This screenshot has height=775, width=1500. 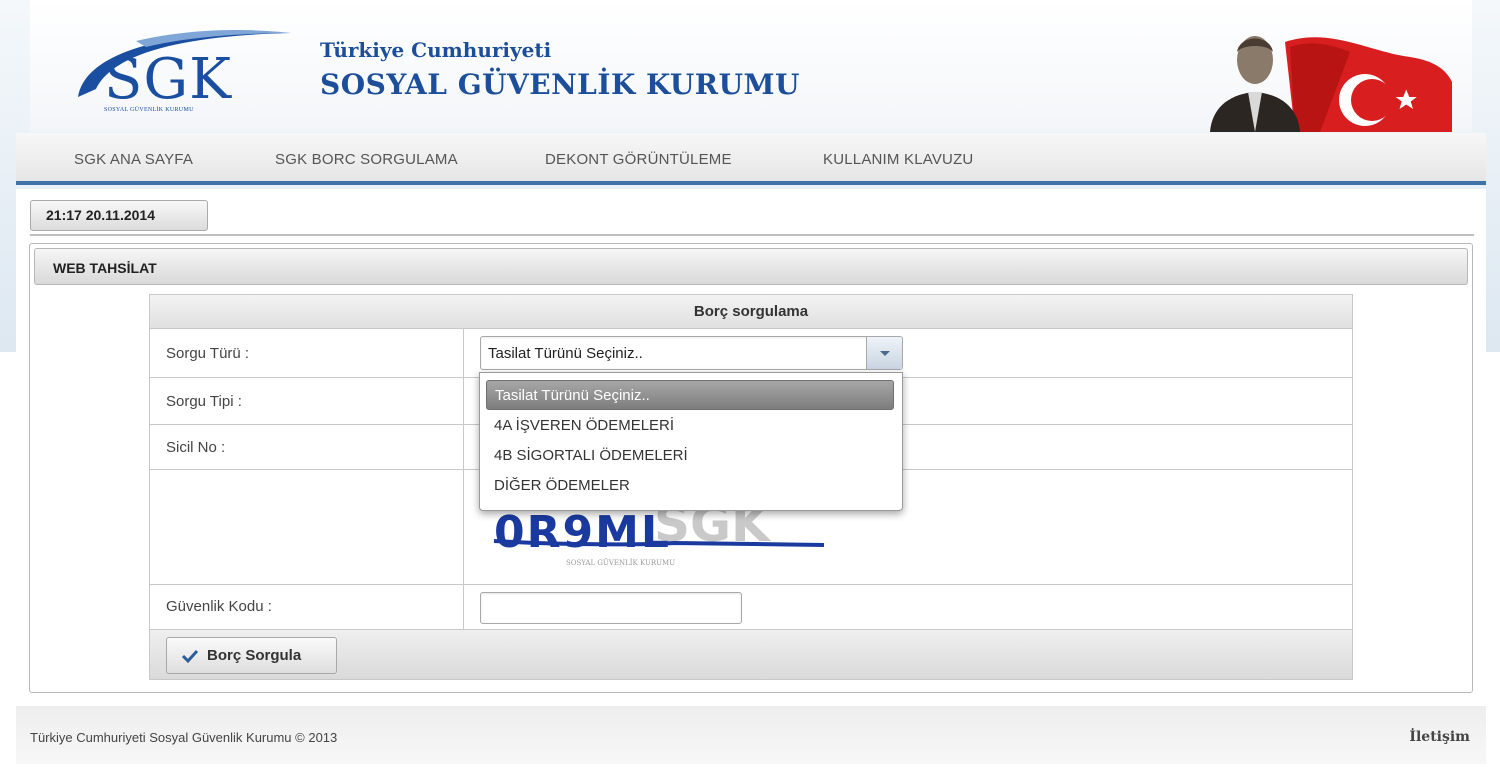 I want to click on divider, so click(x=752, y=235).